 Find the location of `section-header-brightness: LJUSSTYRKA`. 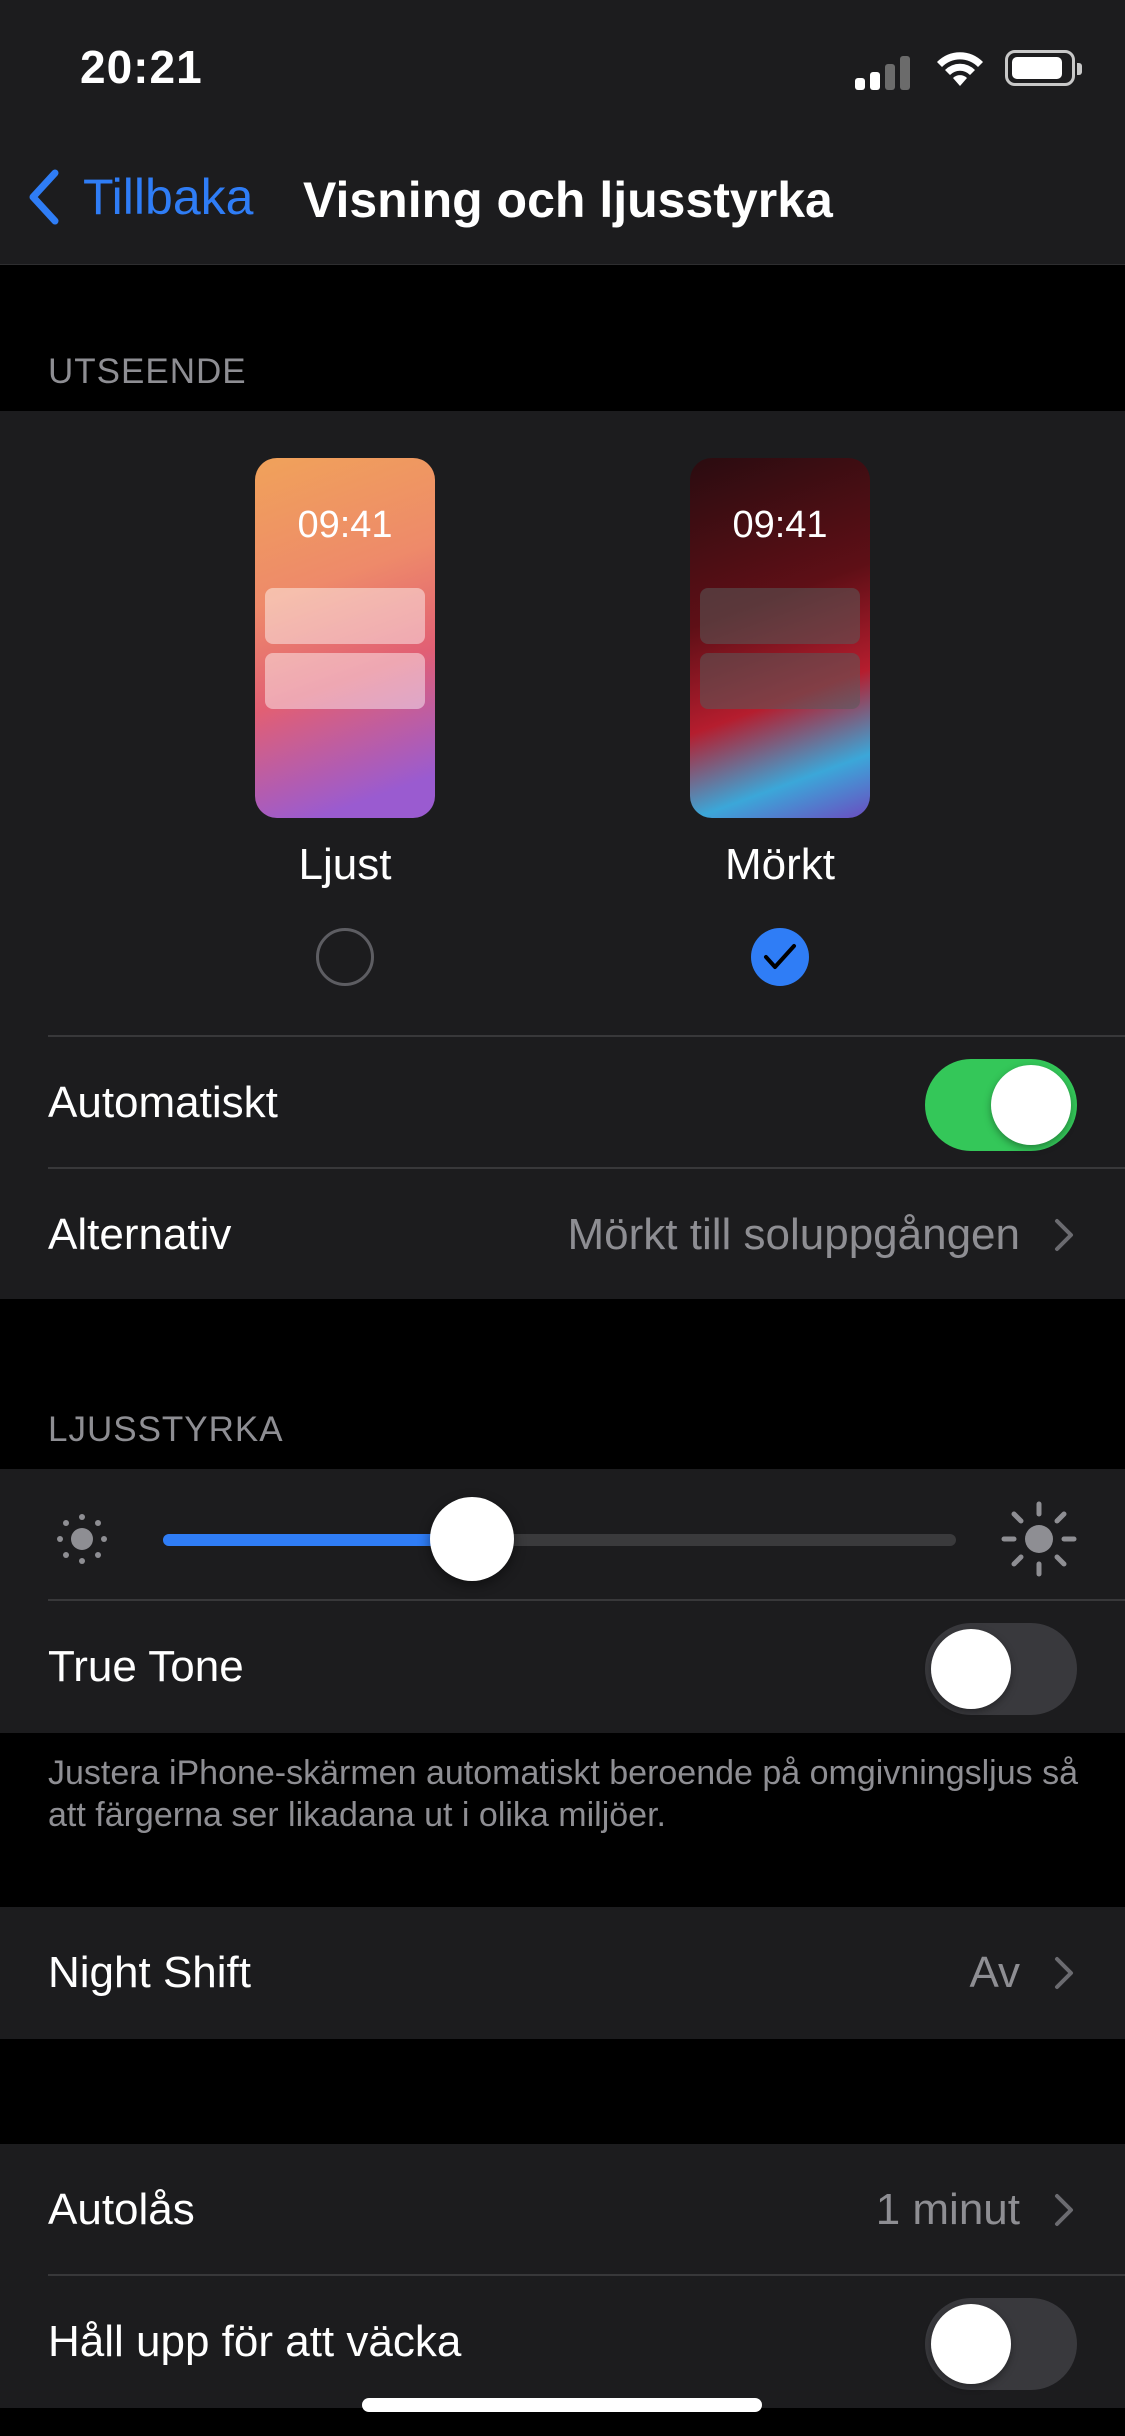

section-header-brightness: LJUSSTYRKA is located at coordinates (166, 1429).